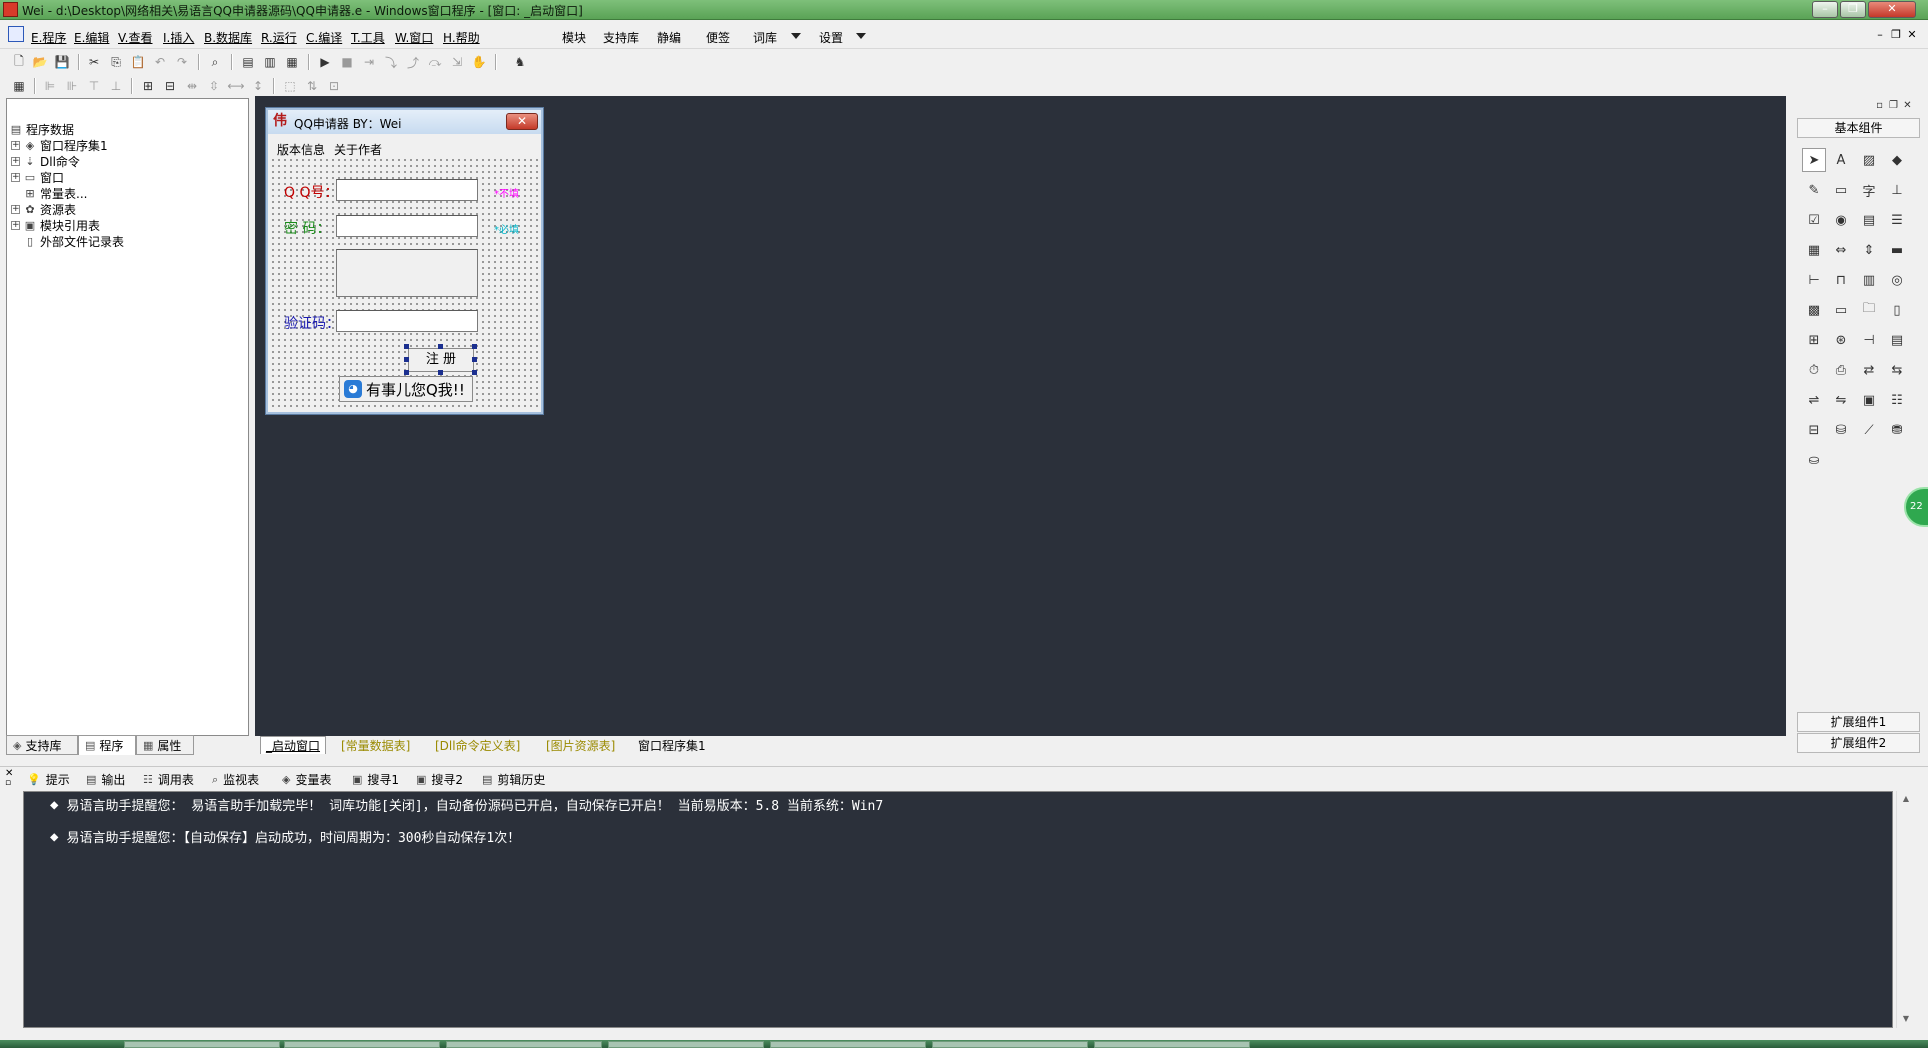 The height and width of the screenshot is (1048, 1928). I want to click on run-icon: ▶, so click(325, 62).